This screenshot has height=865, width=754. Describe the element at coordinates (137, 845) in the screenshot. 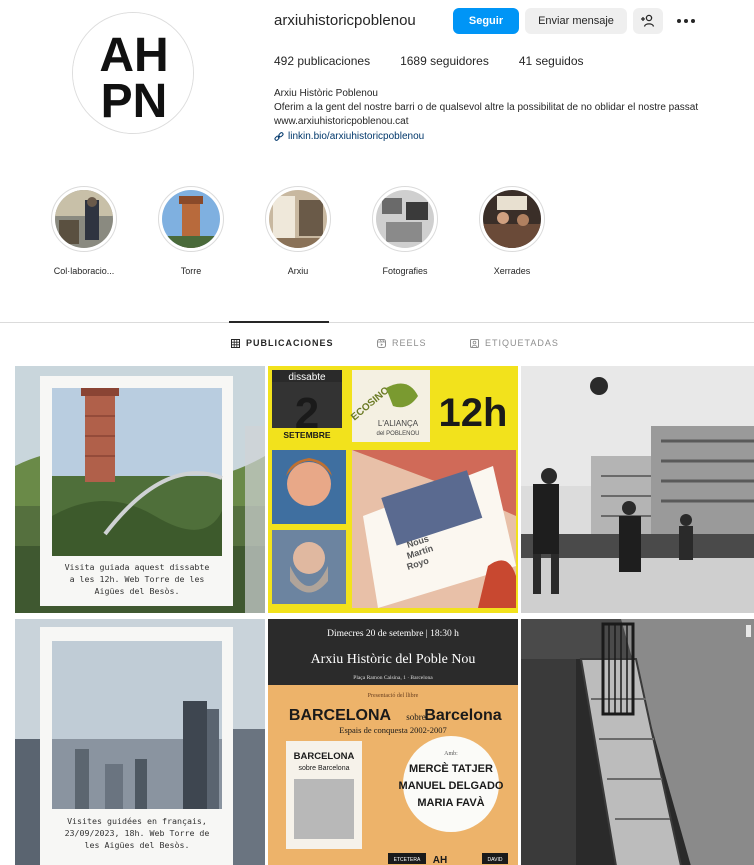

I see `post-caption-line: les Aigües del Besòs.` at that location.